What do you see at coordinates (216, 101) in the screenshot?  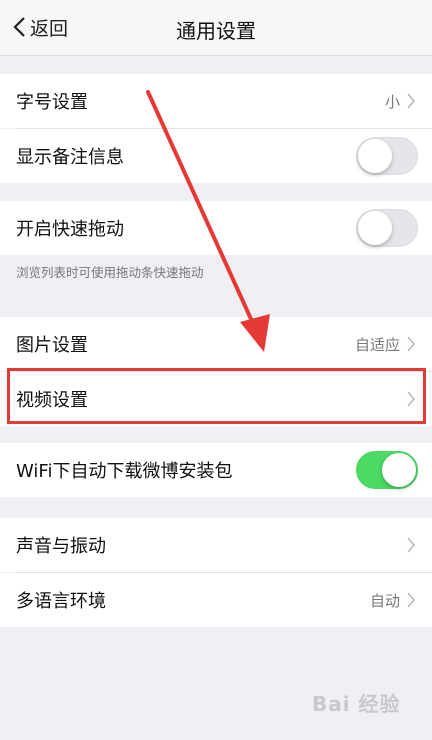 I see `font-size-row: 字号设置 小` at bounding box center [216, 101].